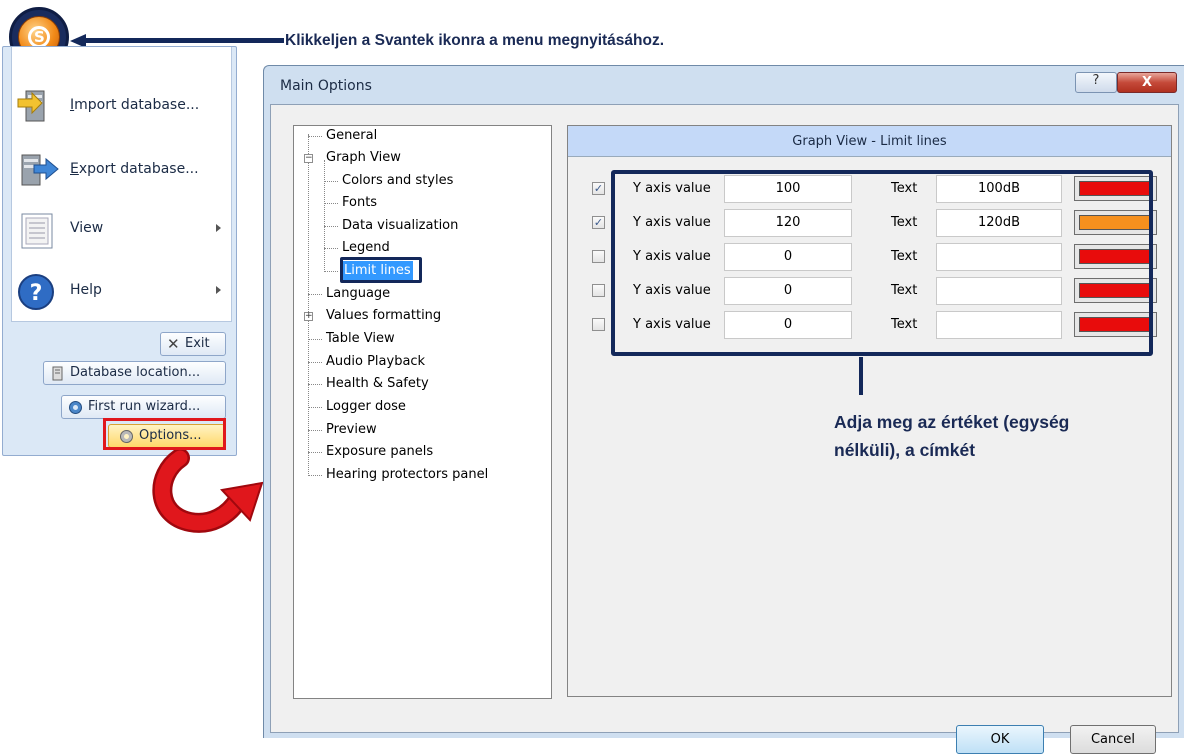 The width and height of the screenshot is (1184, 754). Describe the element at coordinates (1096, 82) in the screenshot. I see `help-button: ?` at that location.